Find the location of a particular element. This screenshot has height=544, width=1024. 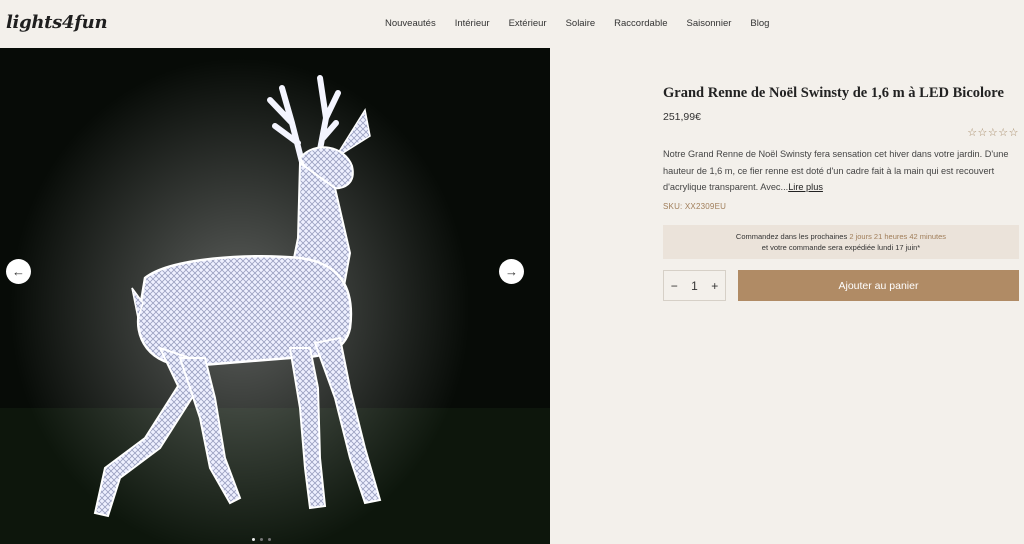

nav-item-saisonnier: Saisonnier is located at coordinates (709, 23).